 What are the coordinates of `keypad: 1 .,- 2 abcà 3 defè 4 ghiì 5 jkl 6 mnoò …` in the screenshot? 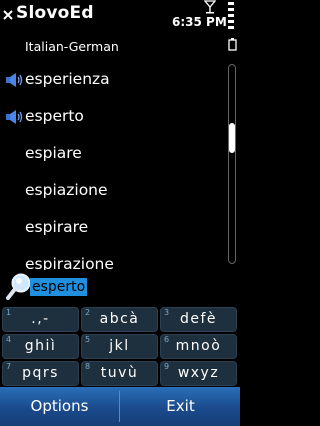 It's located at (120, 347).